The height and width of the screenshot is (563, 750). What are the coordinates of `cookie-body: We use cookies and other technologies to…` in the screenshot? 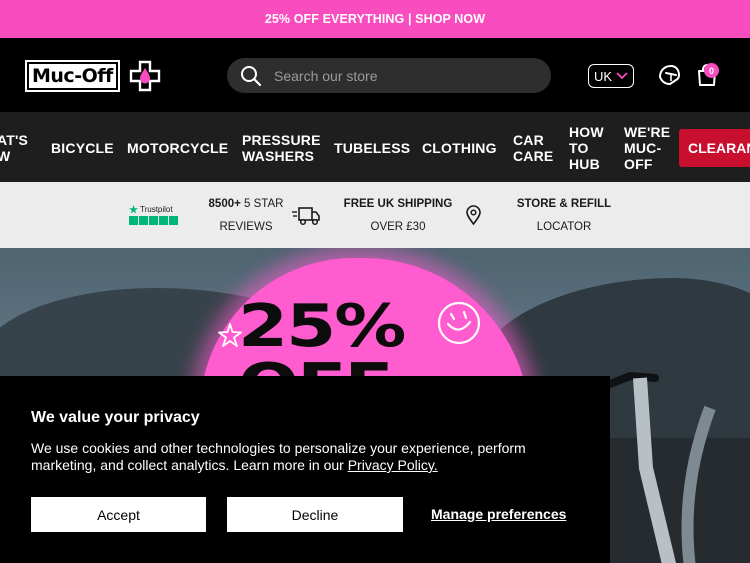 It's located at (278, 456).